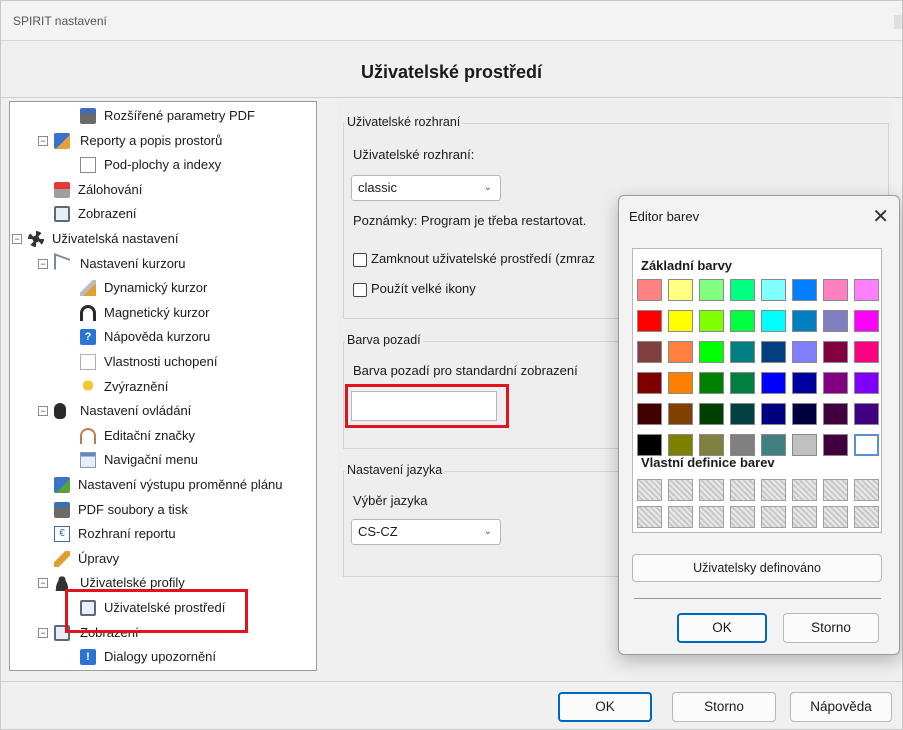 The image size is (903, 730). What do you see at coordinates (426, 532) in the screenshot?
I see `language-select: CS-CZ ⌄` at bounding box center [426, 532].